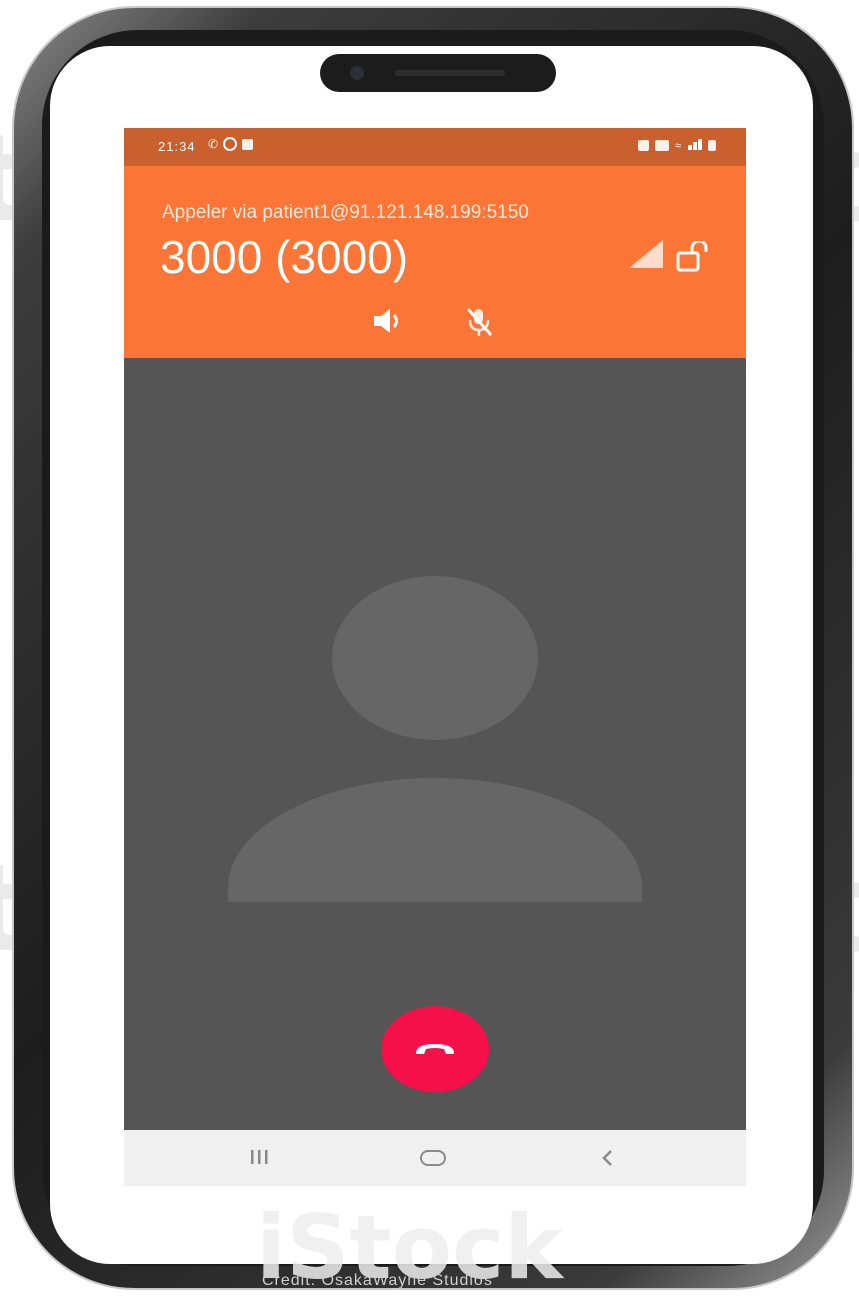  I want to click on caller-name: 3000 (3000), so click(284, 257).